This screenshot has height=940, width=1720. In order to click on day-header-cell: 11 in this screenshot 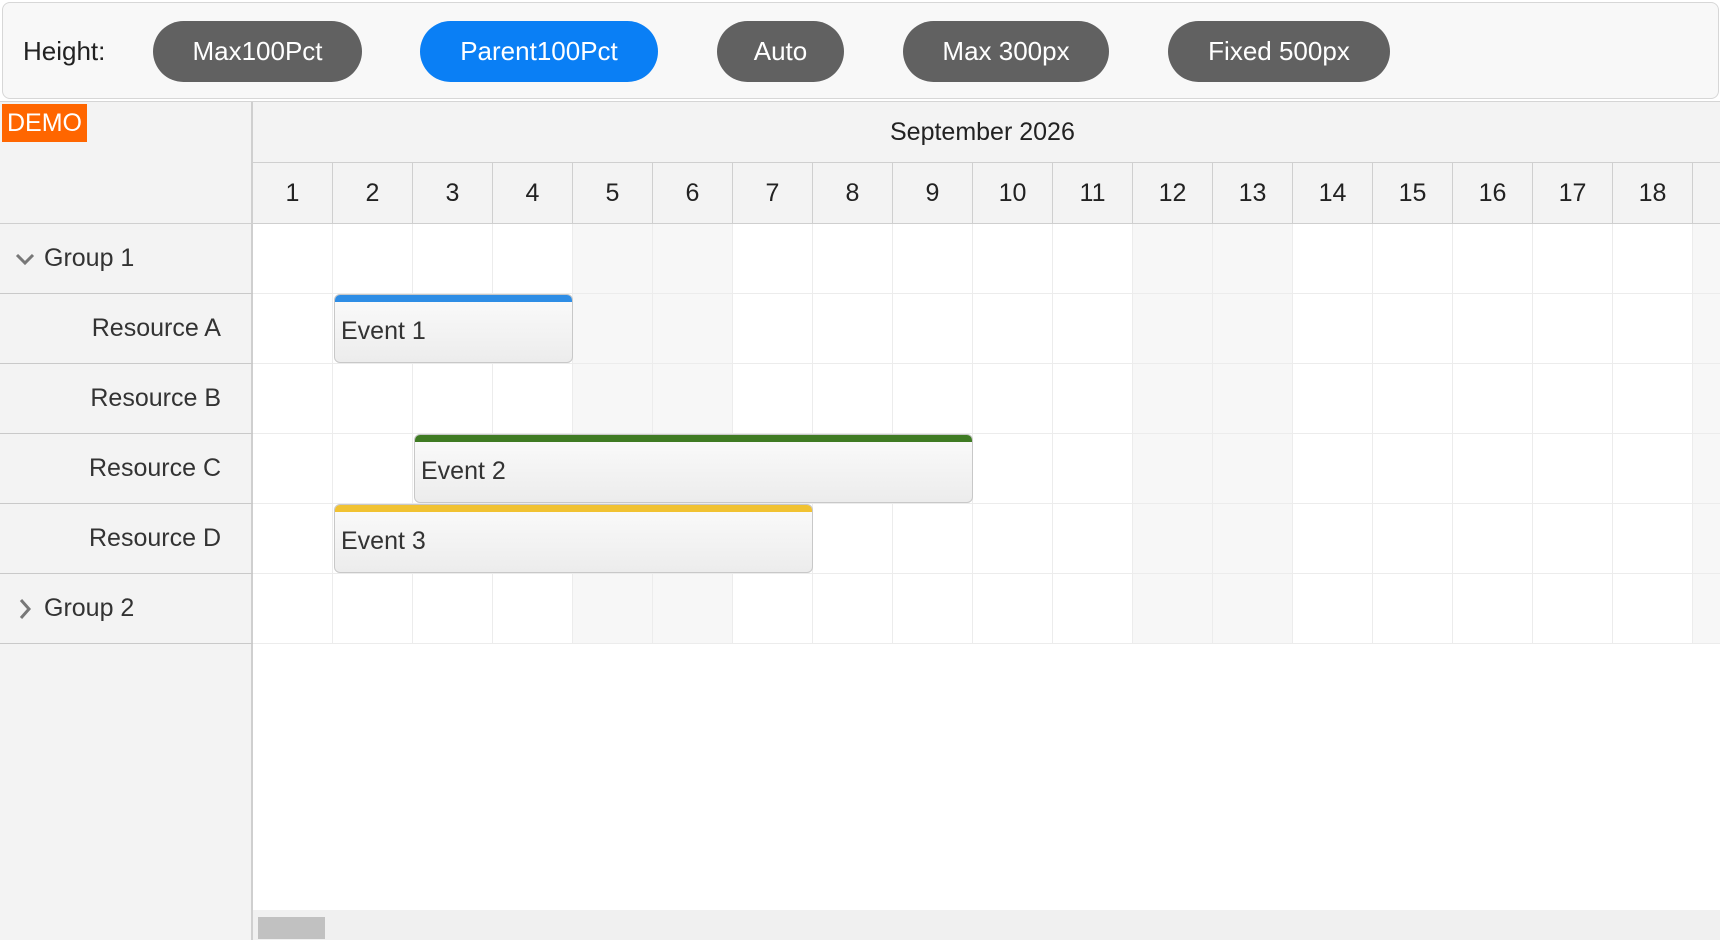, I will do `click(1093, 193)`.